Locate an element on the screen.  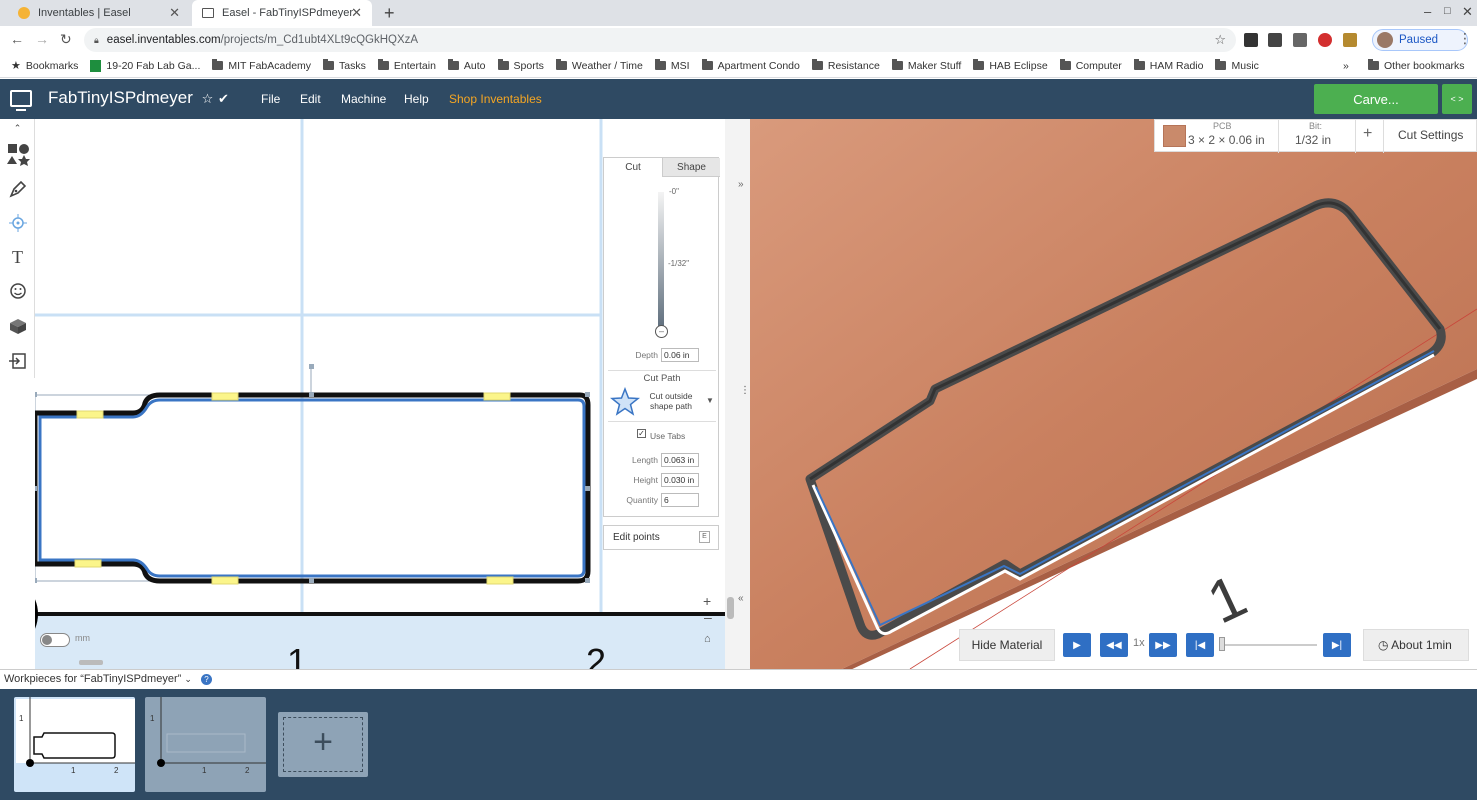
edit-points-button: Edit points E is located at coordinates (661, 537).